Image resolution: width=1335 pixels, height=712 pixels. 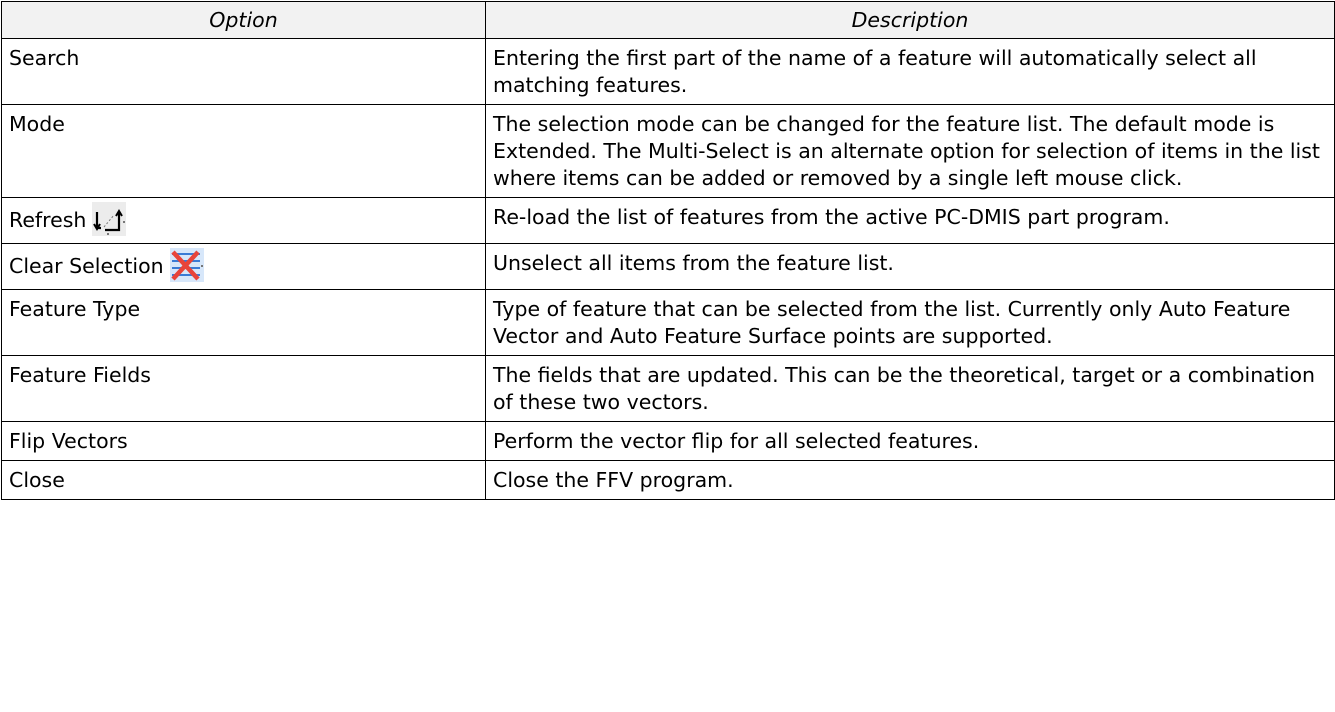 I want to click on option-label: Flip Vectors, so click(x=68, y=441).